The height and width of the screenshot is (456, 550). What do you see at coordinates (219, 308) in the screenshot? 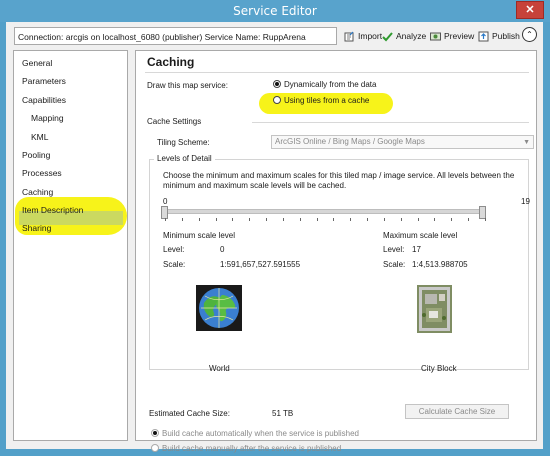
I see `world-thumbnail` at bounding box center [219, 308].